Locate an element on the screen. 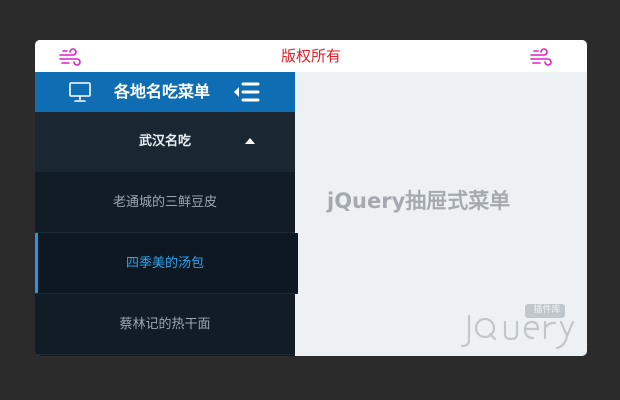 The height and width of the screenshot is (400, 620). menu-group-wuhan: 武汉名吃 is located at coordinates (165, 142).